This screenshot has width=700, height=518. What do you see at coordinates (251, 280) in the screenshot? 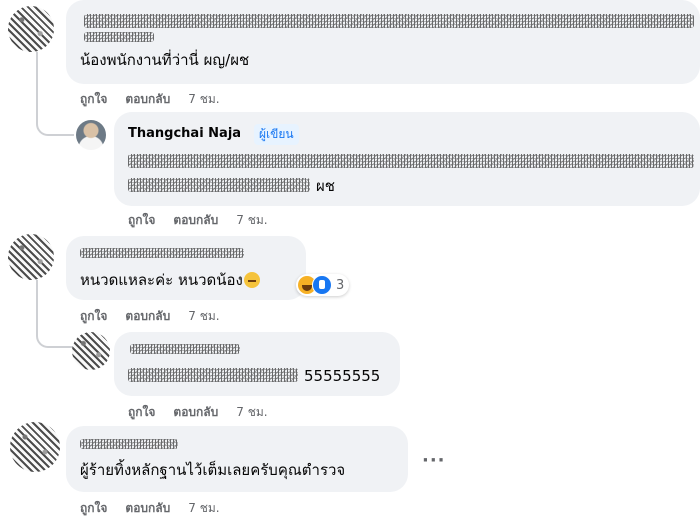
I see `weary-face-emoji` at bounding box center [251, 280].